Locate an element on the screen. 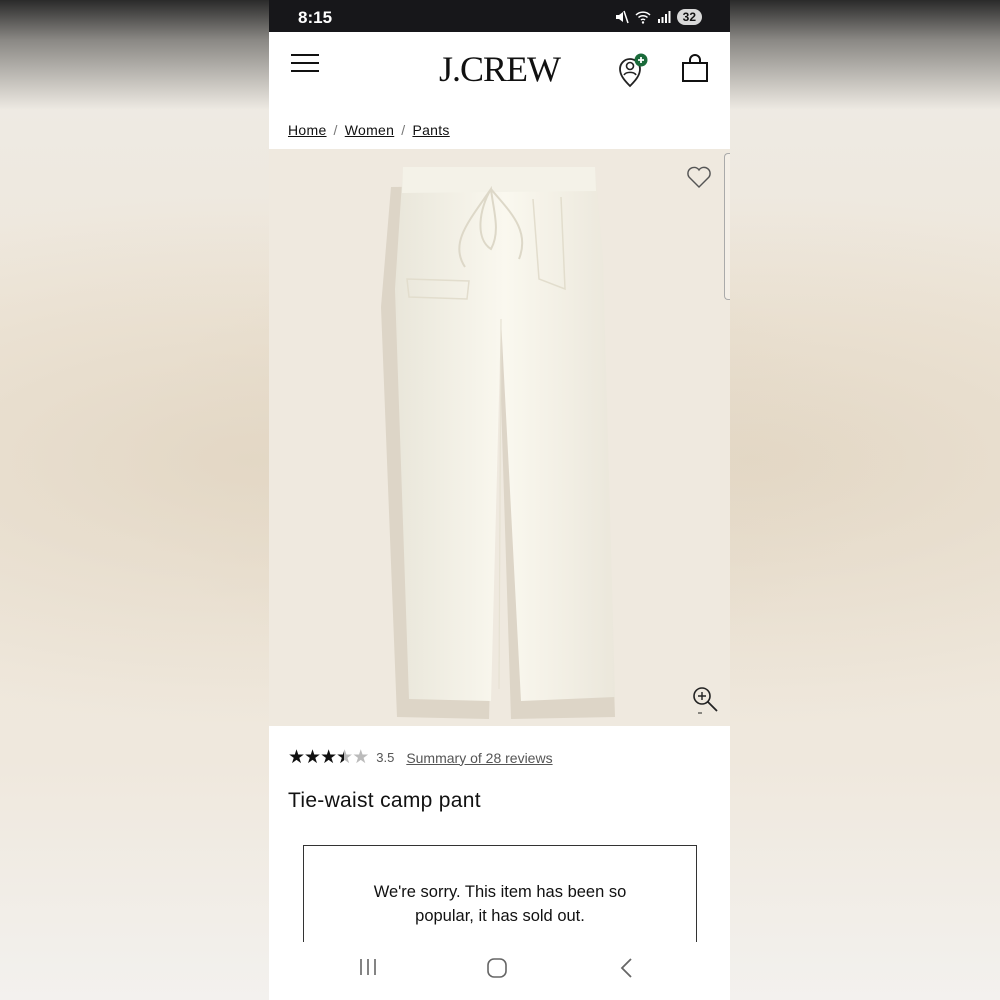 The width and height of the screenshot is (1000, 1000). battery-indicator: 32 is located at coordinates (689, 17).